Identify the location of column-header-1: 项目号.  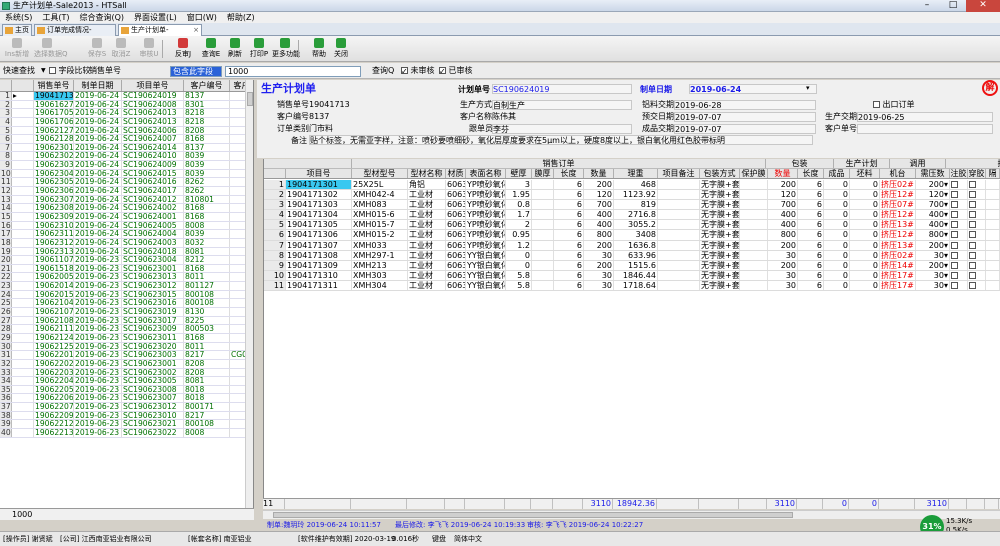
(319, 173).